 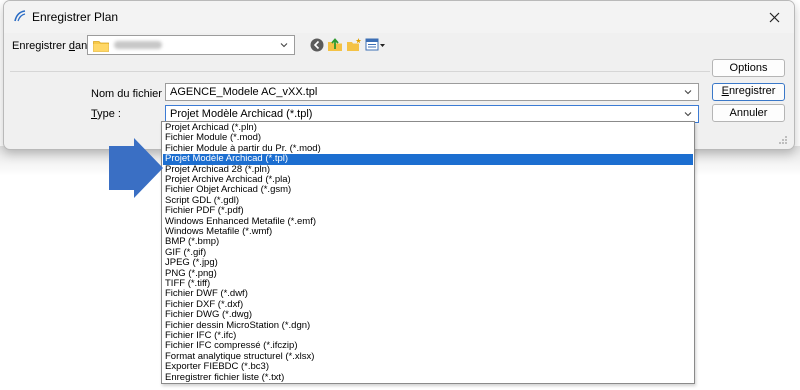 I want to click on close-button, so click(x=774, y=17).